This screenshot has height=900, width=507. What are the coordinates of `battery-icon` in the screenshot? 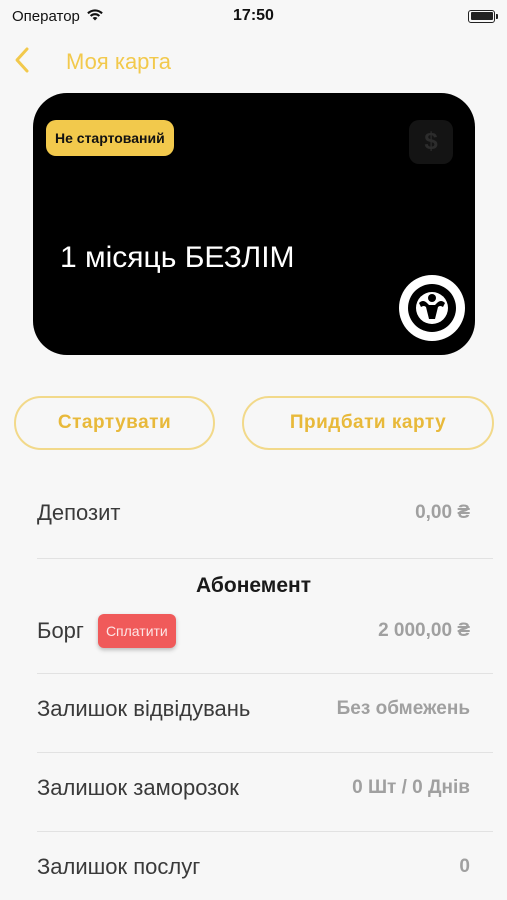 It's located at (483, 16).